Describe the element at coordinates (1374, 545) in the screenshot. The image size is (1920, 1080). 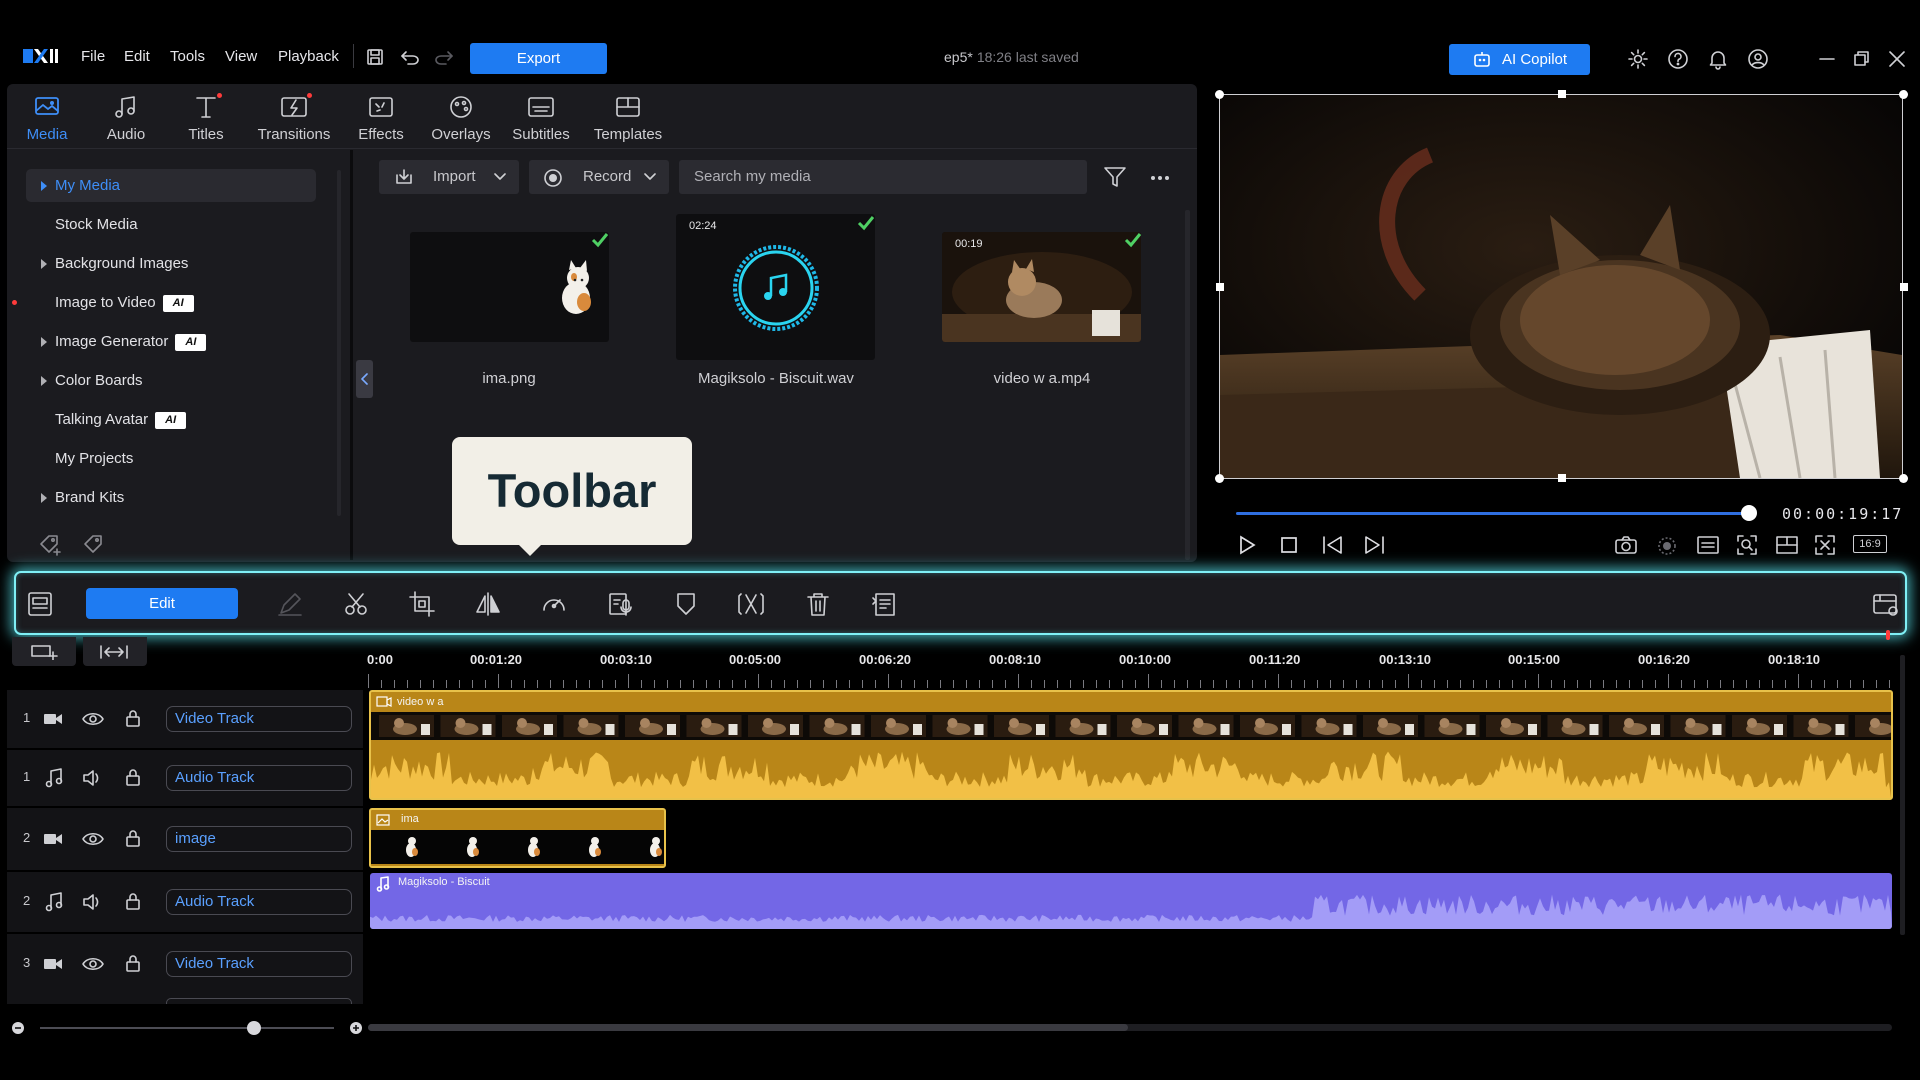
I see `next-frame-icon` at that location.